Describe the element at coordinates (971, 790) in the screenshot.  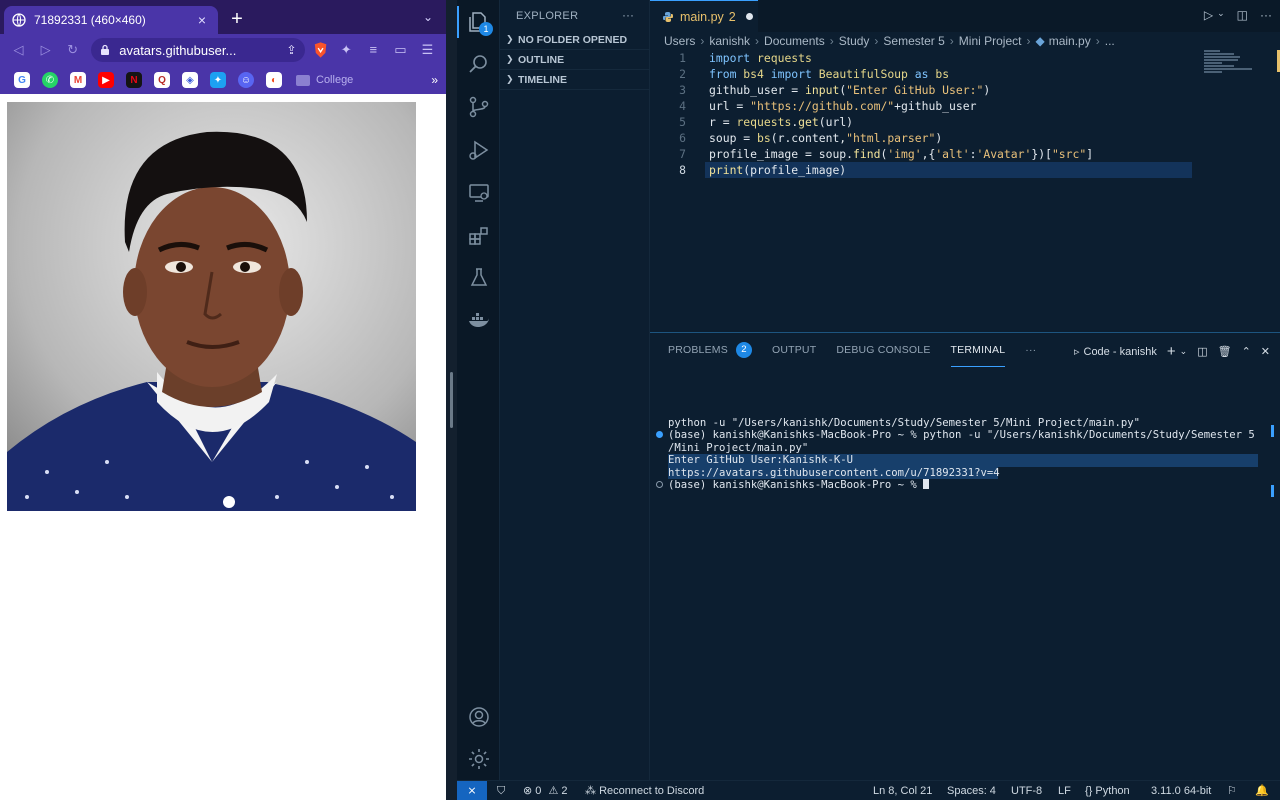
I see `indentation: Spaces: 4` at that location.